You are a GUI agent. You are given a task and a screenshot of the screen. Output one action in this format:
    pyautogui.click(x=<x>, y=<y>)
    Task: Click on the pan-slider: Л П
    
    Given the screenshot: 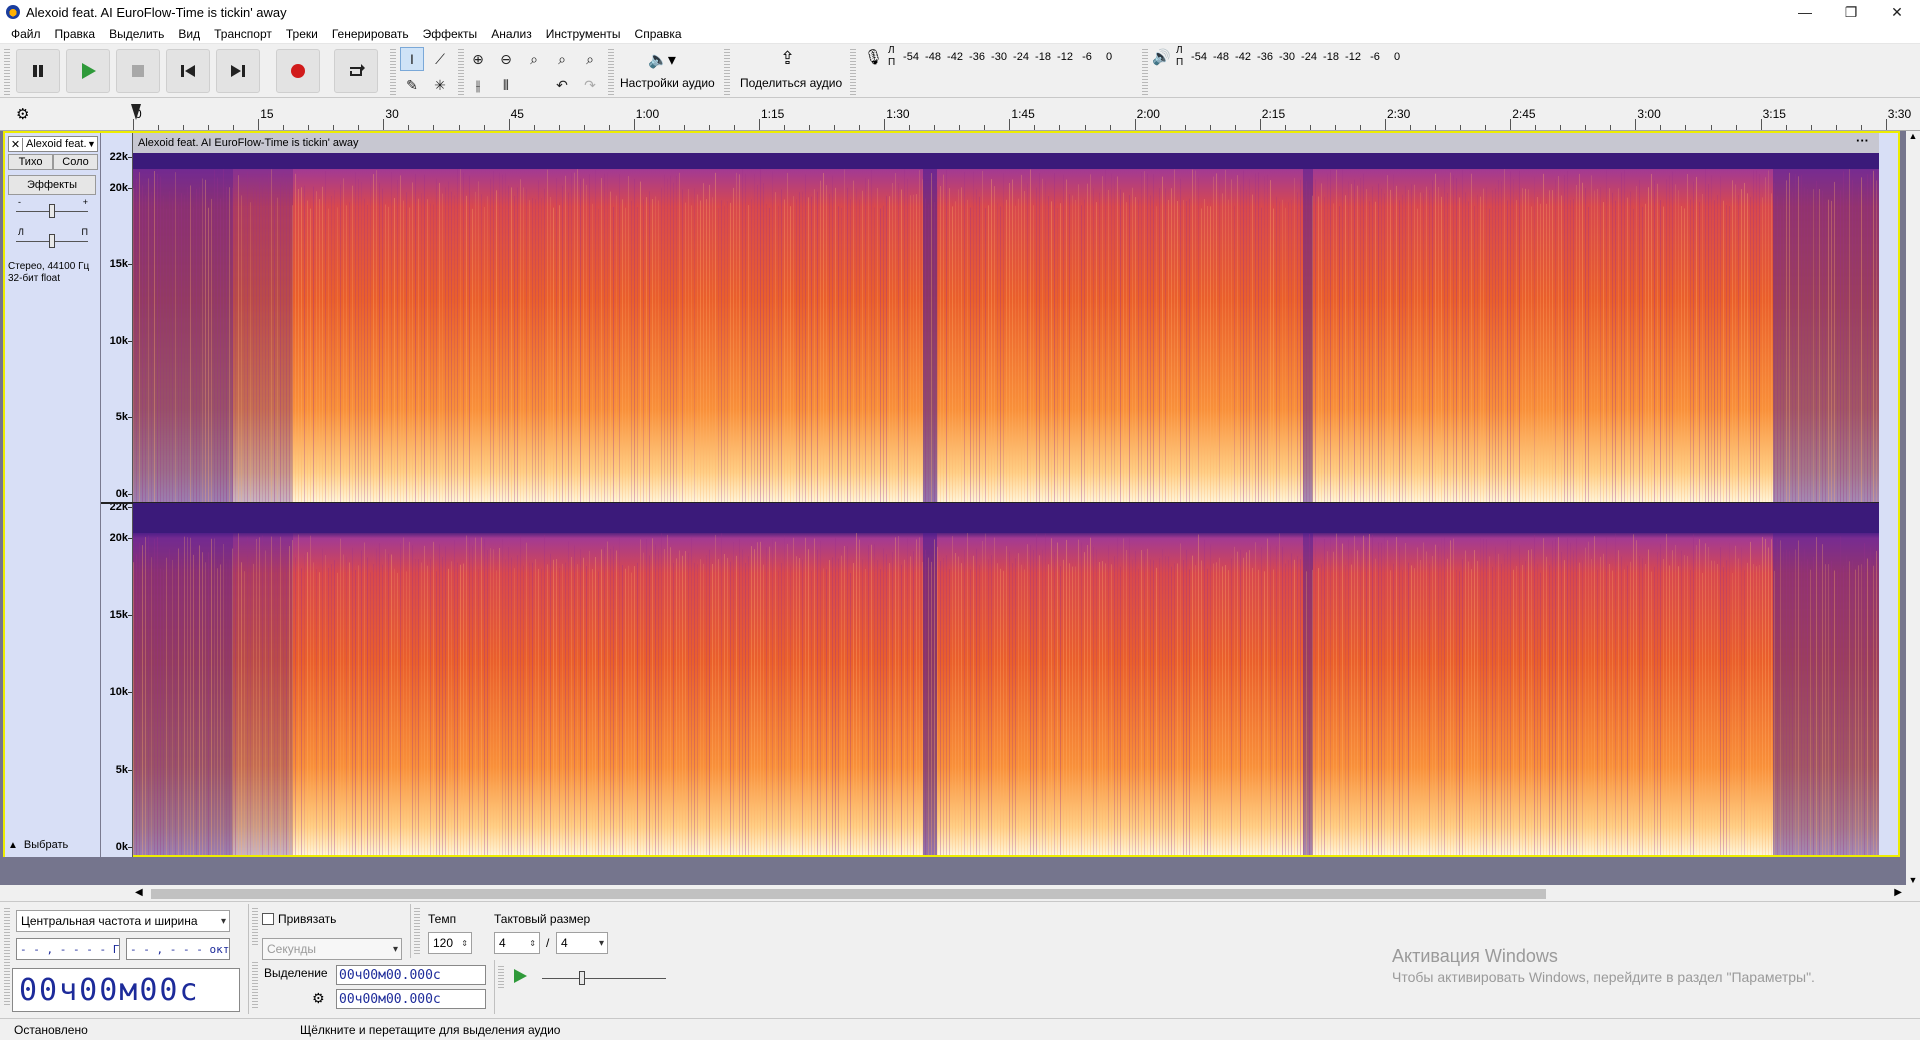 What is the action you would take?
    pyautogui.click(x=52, y=239)
    